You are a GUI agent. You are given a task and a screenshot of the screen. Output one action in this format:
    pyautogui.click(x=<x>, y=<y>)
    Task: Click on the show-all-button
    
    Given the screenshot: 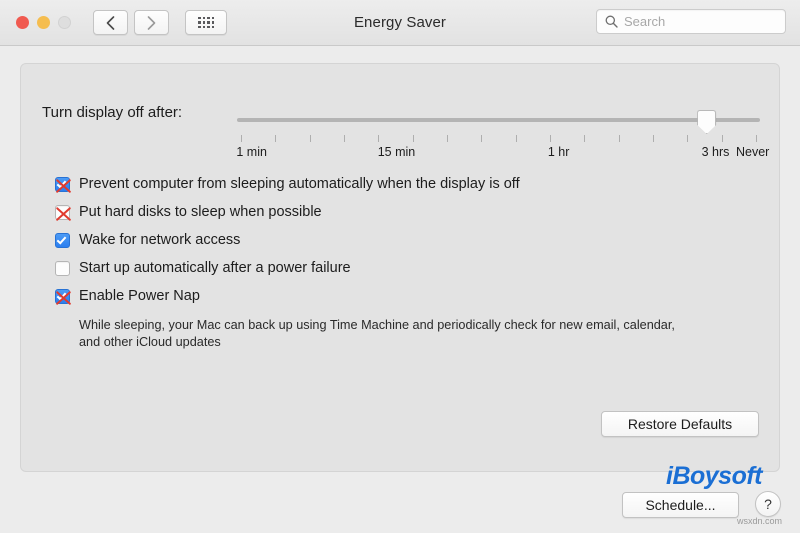 What is the action you would take?
    pyautogui.click(x=206, y=22)
    